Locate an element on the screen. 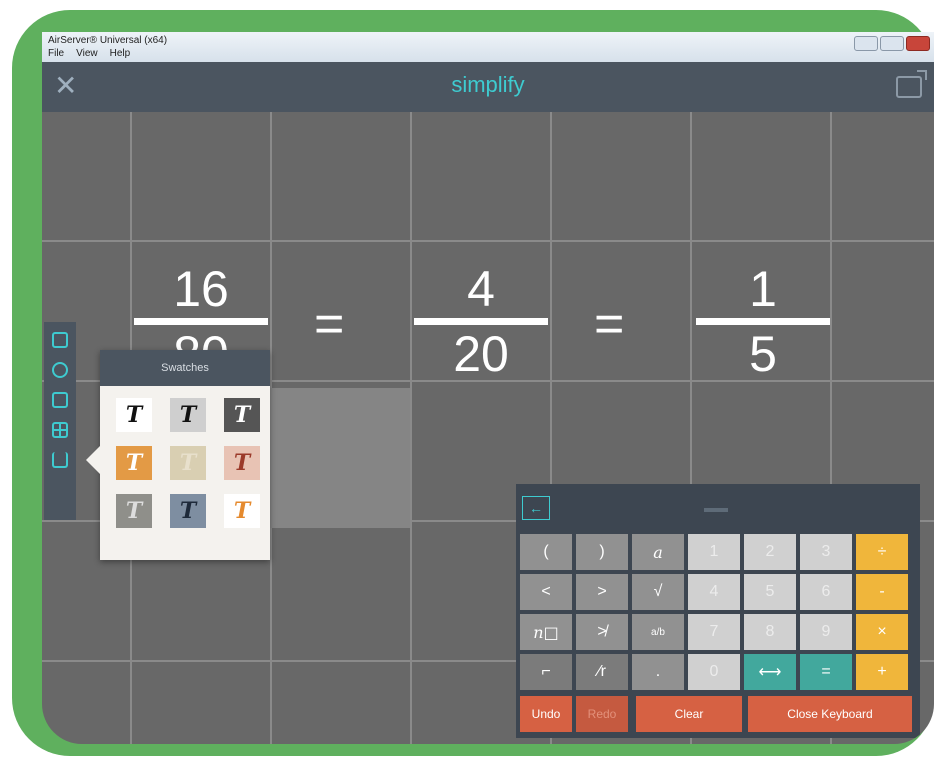 This screenshot has width=946, height=766. window-controls is located at coordinates (892, 43).